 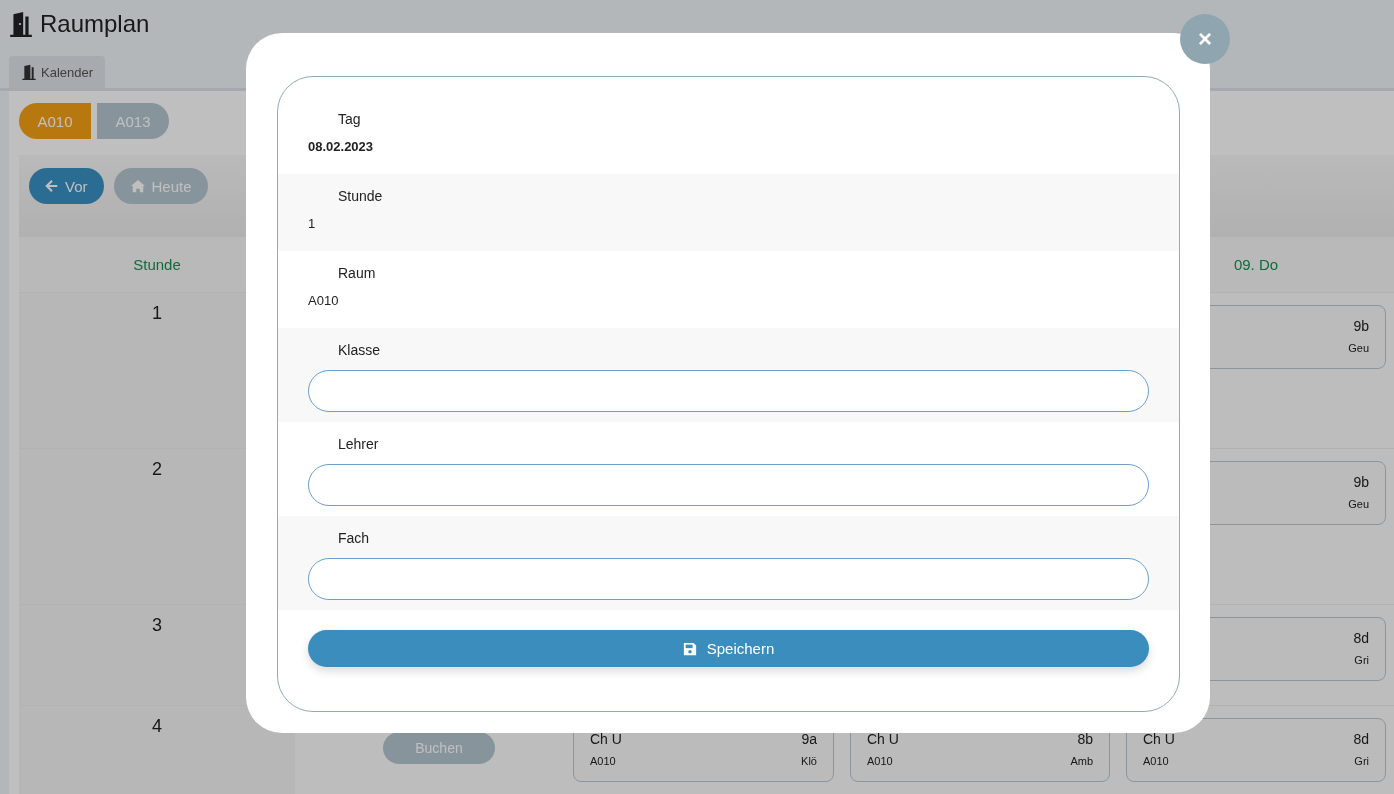 What do you see at coordinates (357, 273) in the screenshot?
I see `field-label: Raum` at bounding box center [357, 273].